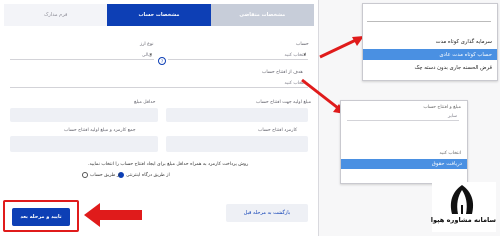 This screenshot has height=240, width=500. Describe the element at coordinates (430, 54) in the screenshot. I see `dropdown-option-selected: حساب کوتاه مدت عادی` at that location.